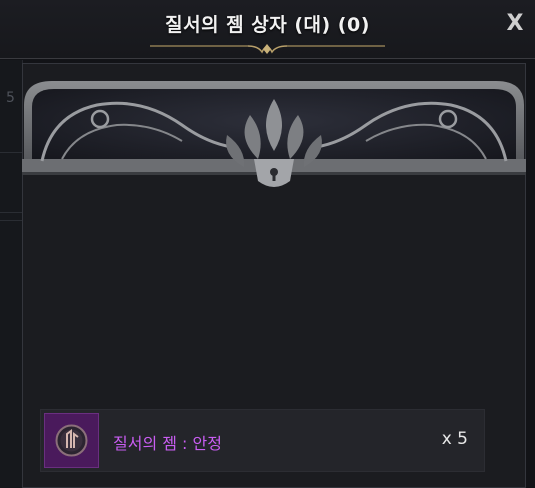 The image size is (535, 488). I want to click on order-gem-icon, so click(71, 440).